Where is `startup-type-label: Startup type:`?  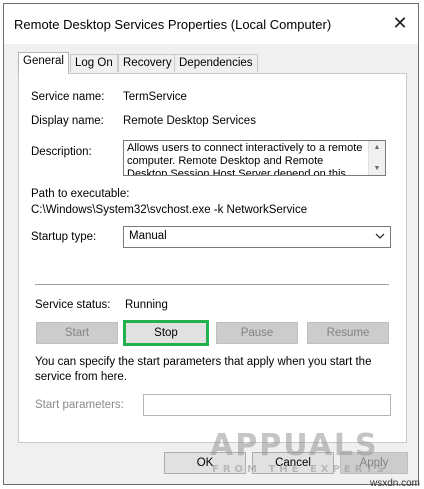 startup-type-label: Startup type: is located at coordinates (64, 237).